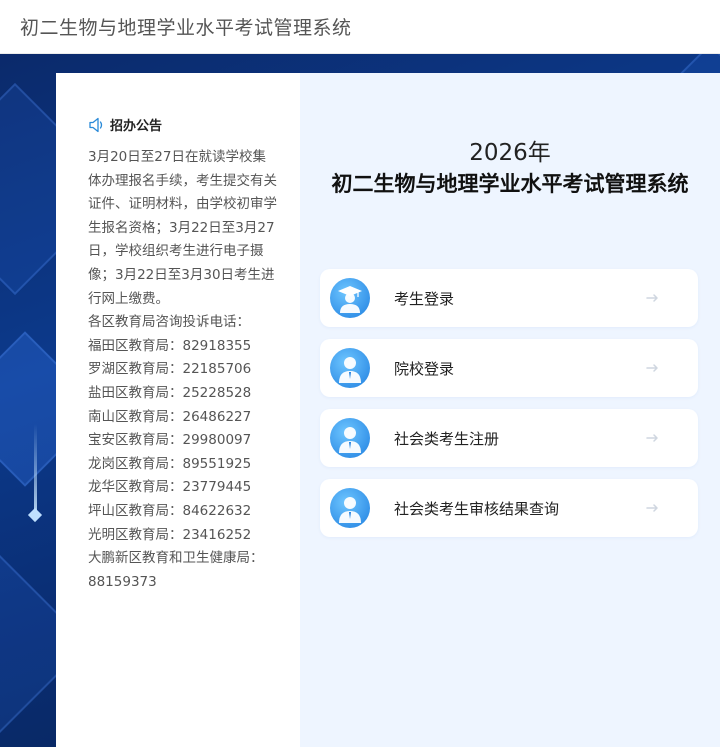  What do you see at coordinates (447, 438) in the screenshot?
I see `entry-label: 社会类考生注册` at bounding box center [447, 438].